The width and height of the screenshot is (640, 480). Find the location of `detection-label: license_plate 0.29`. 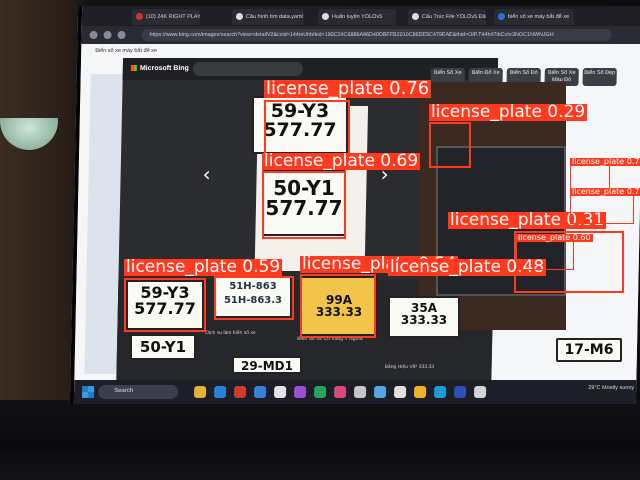

detection-label: license_plate 0.29 is located at coordinates (508, 112).